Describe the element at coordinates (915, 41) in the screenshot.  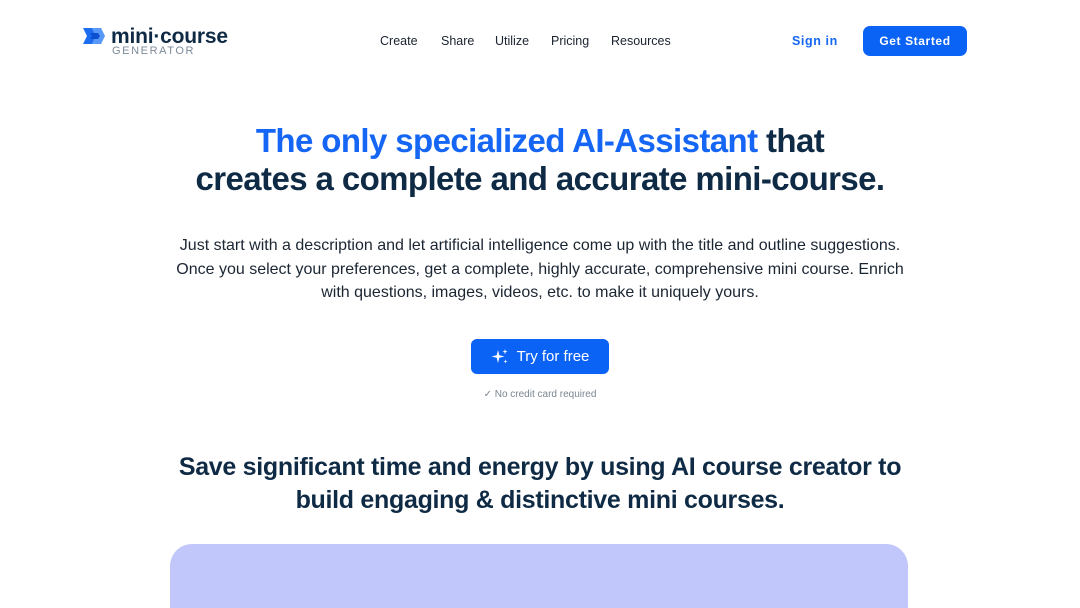
I see `get-started-button: Get Started` at that location.